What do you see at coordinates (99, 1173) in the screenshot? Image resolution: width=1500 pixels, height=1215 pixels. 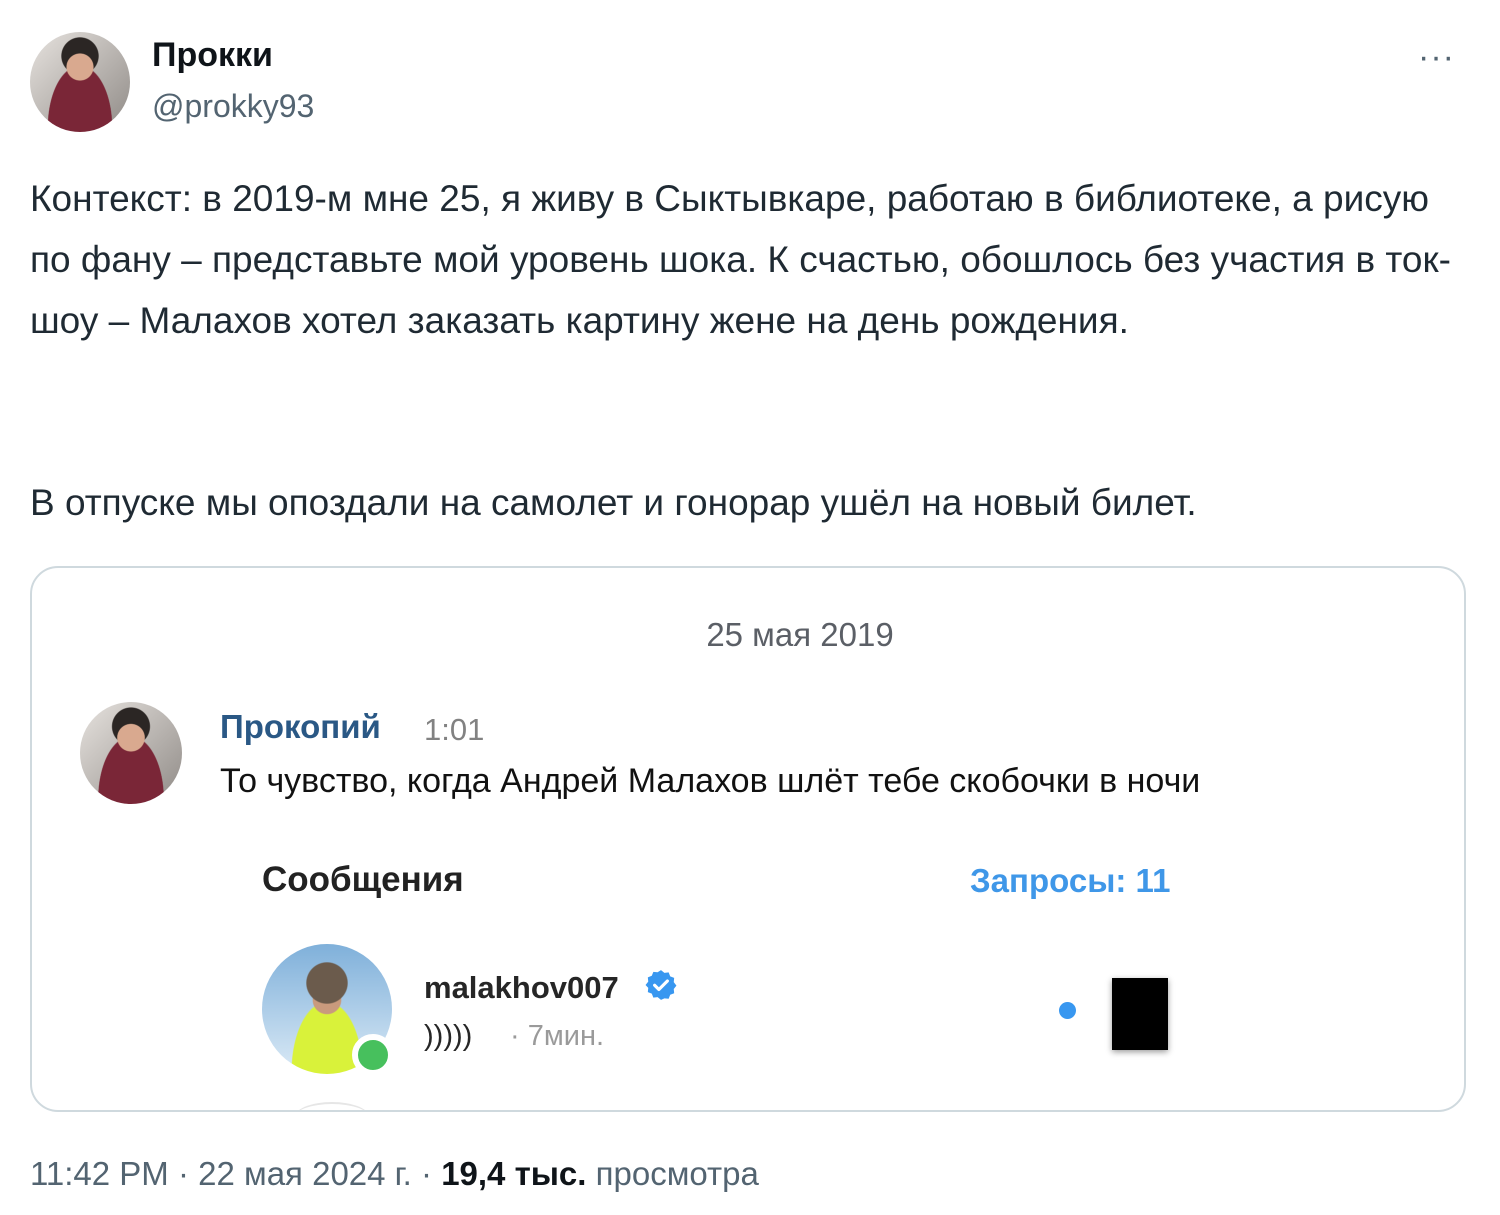 I see `tweet-time: 11:42 PM` at bounding box center [99, 1173].